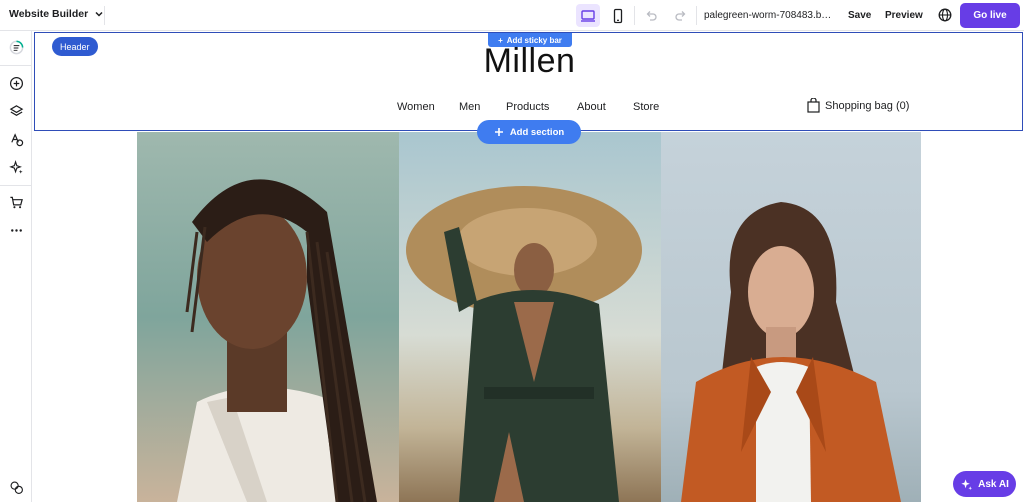 The height and width of the screenshot is (502, 1024). I want to click on shopping-bag-label: Shopping bag (0), so click(867, 105).